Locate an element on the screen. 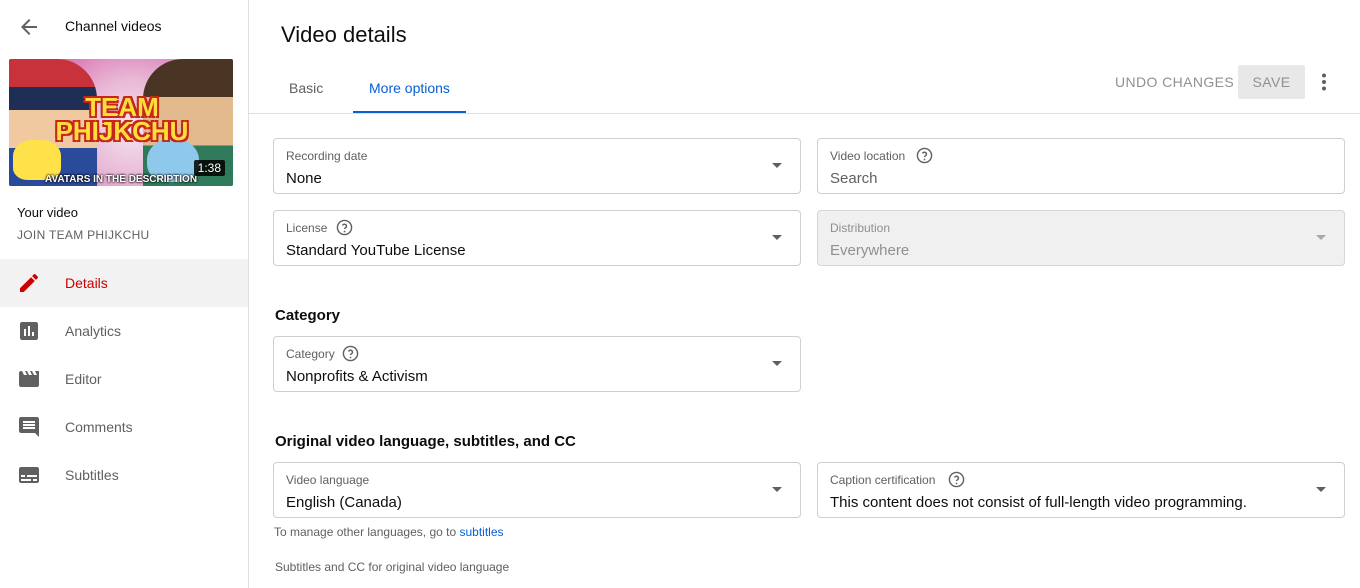  helper-text: To manage other languages, go to is located at coordinates (367, 532).